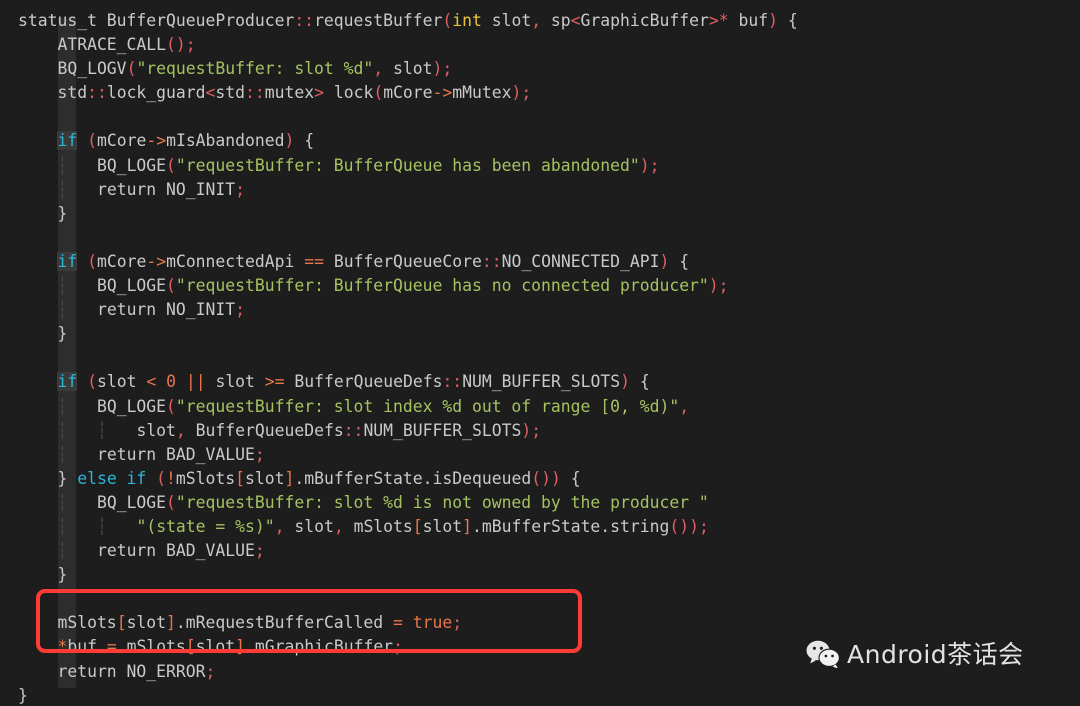  Describe the element at coordinates (161, 454) in the screenshot. I see `code-line-19: ┆ return BAD_VALUE;` at that location.